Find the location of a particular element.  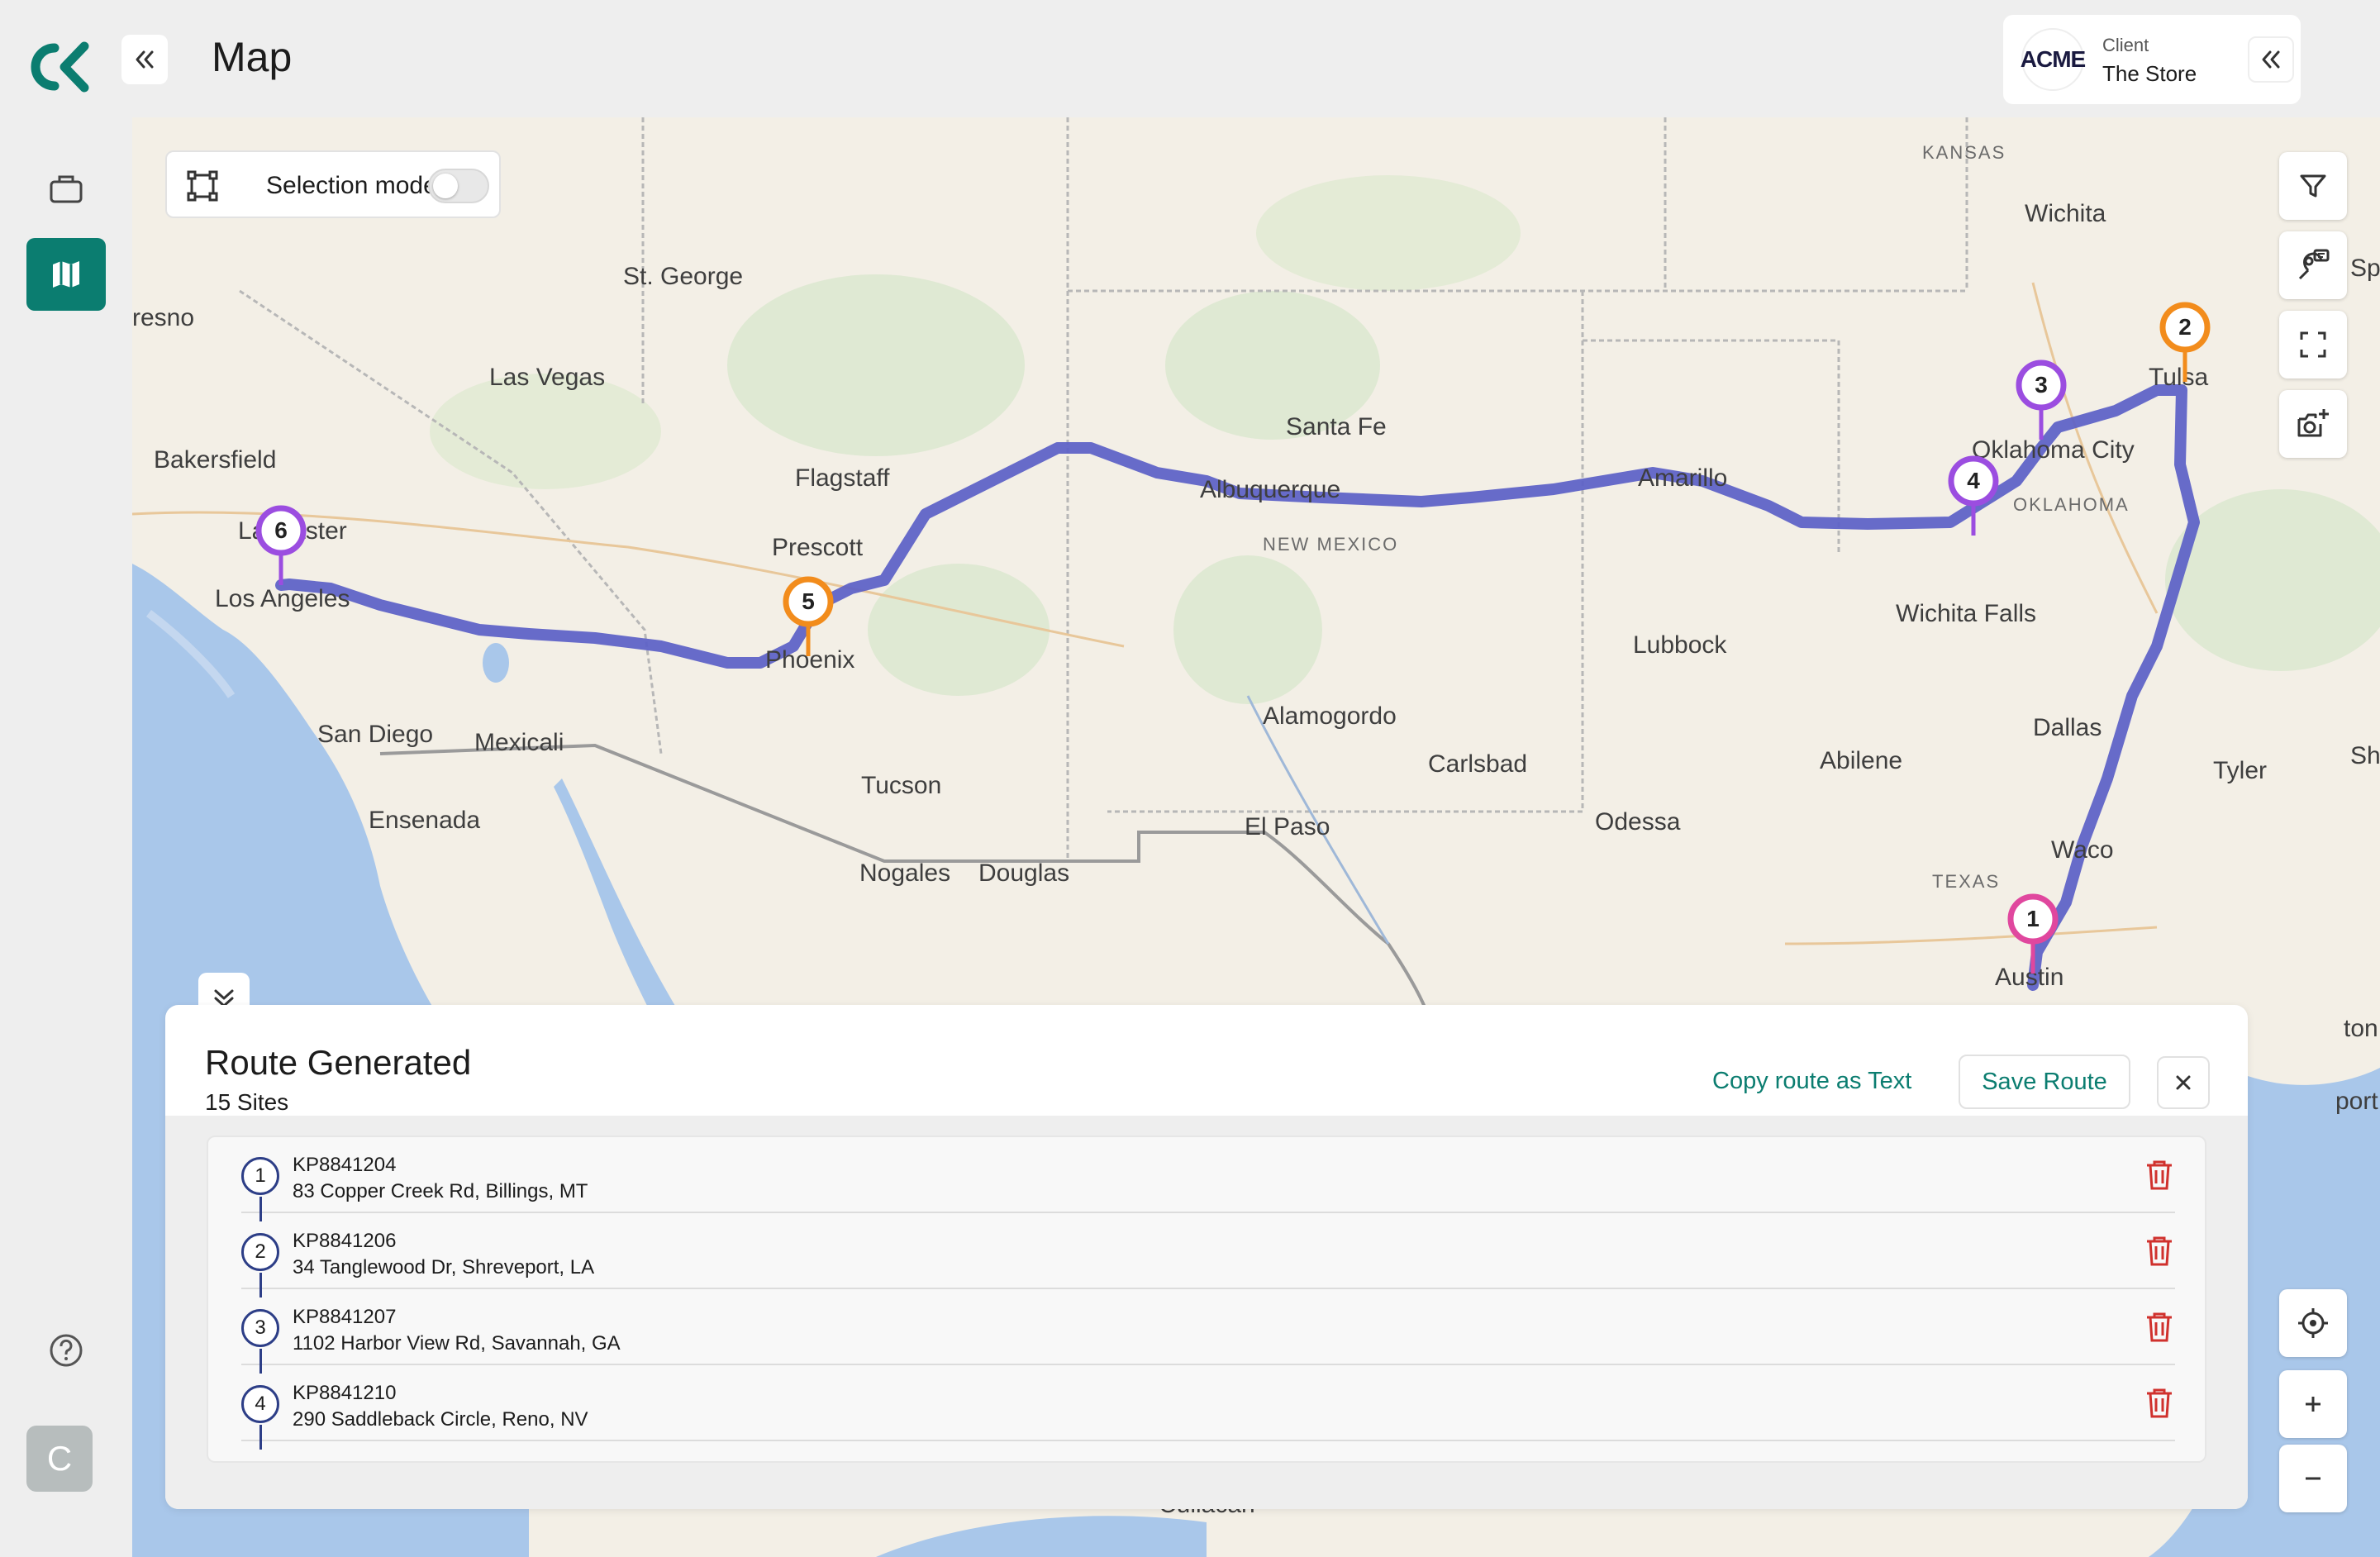

page-title: Map is located at coordinates (252, 57).